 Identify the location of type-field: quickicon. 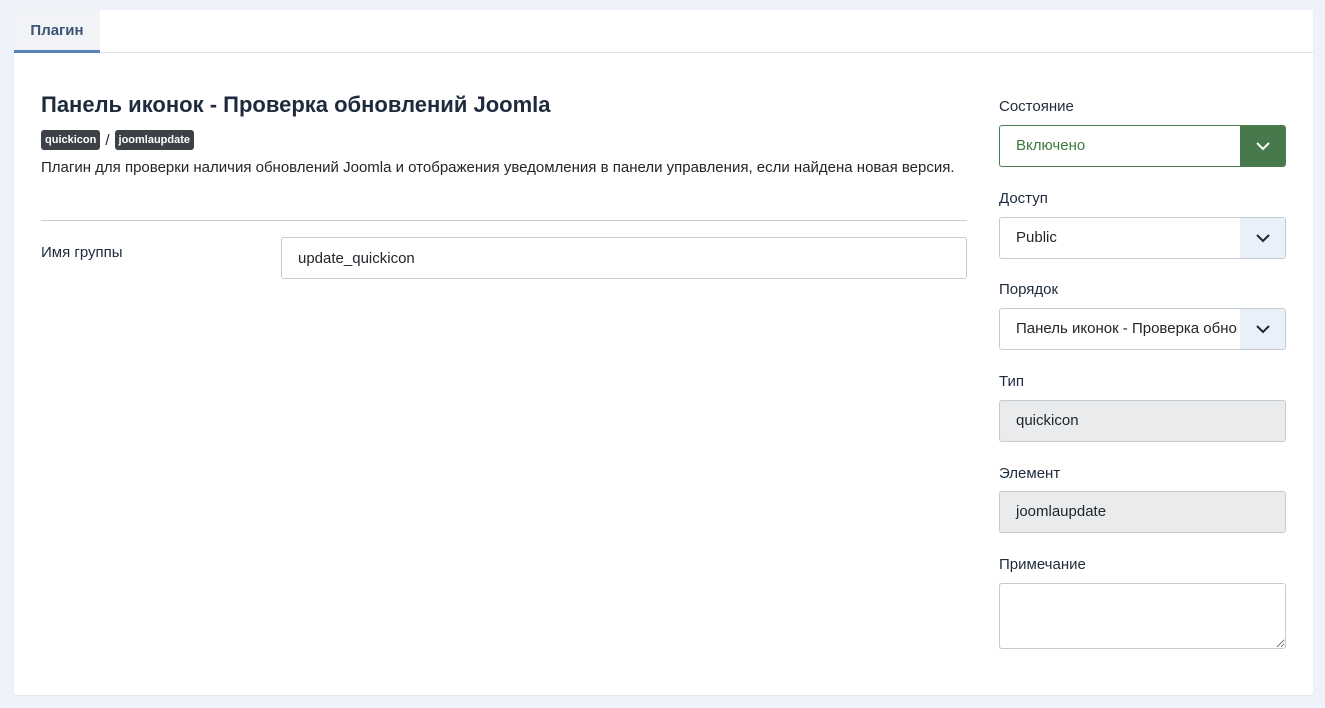
(1142, 421).